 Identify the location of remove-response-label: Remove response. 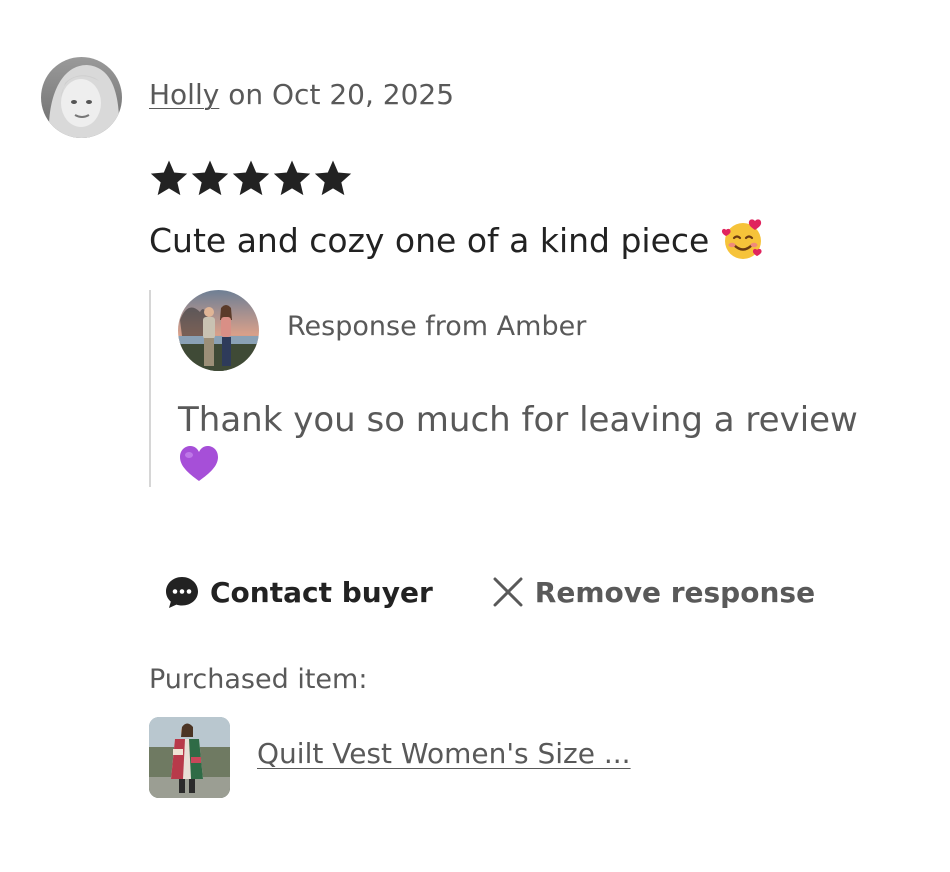
(675, 592).